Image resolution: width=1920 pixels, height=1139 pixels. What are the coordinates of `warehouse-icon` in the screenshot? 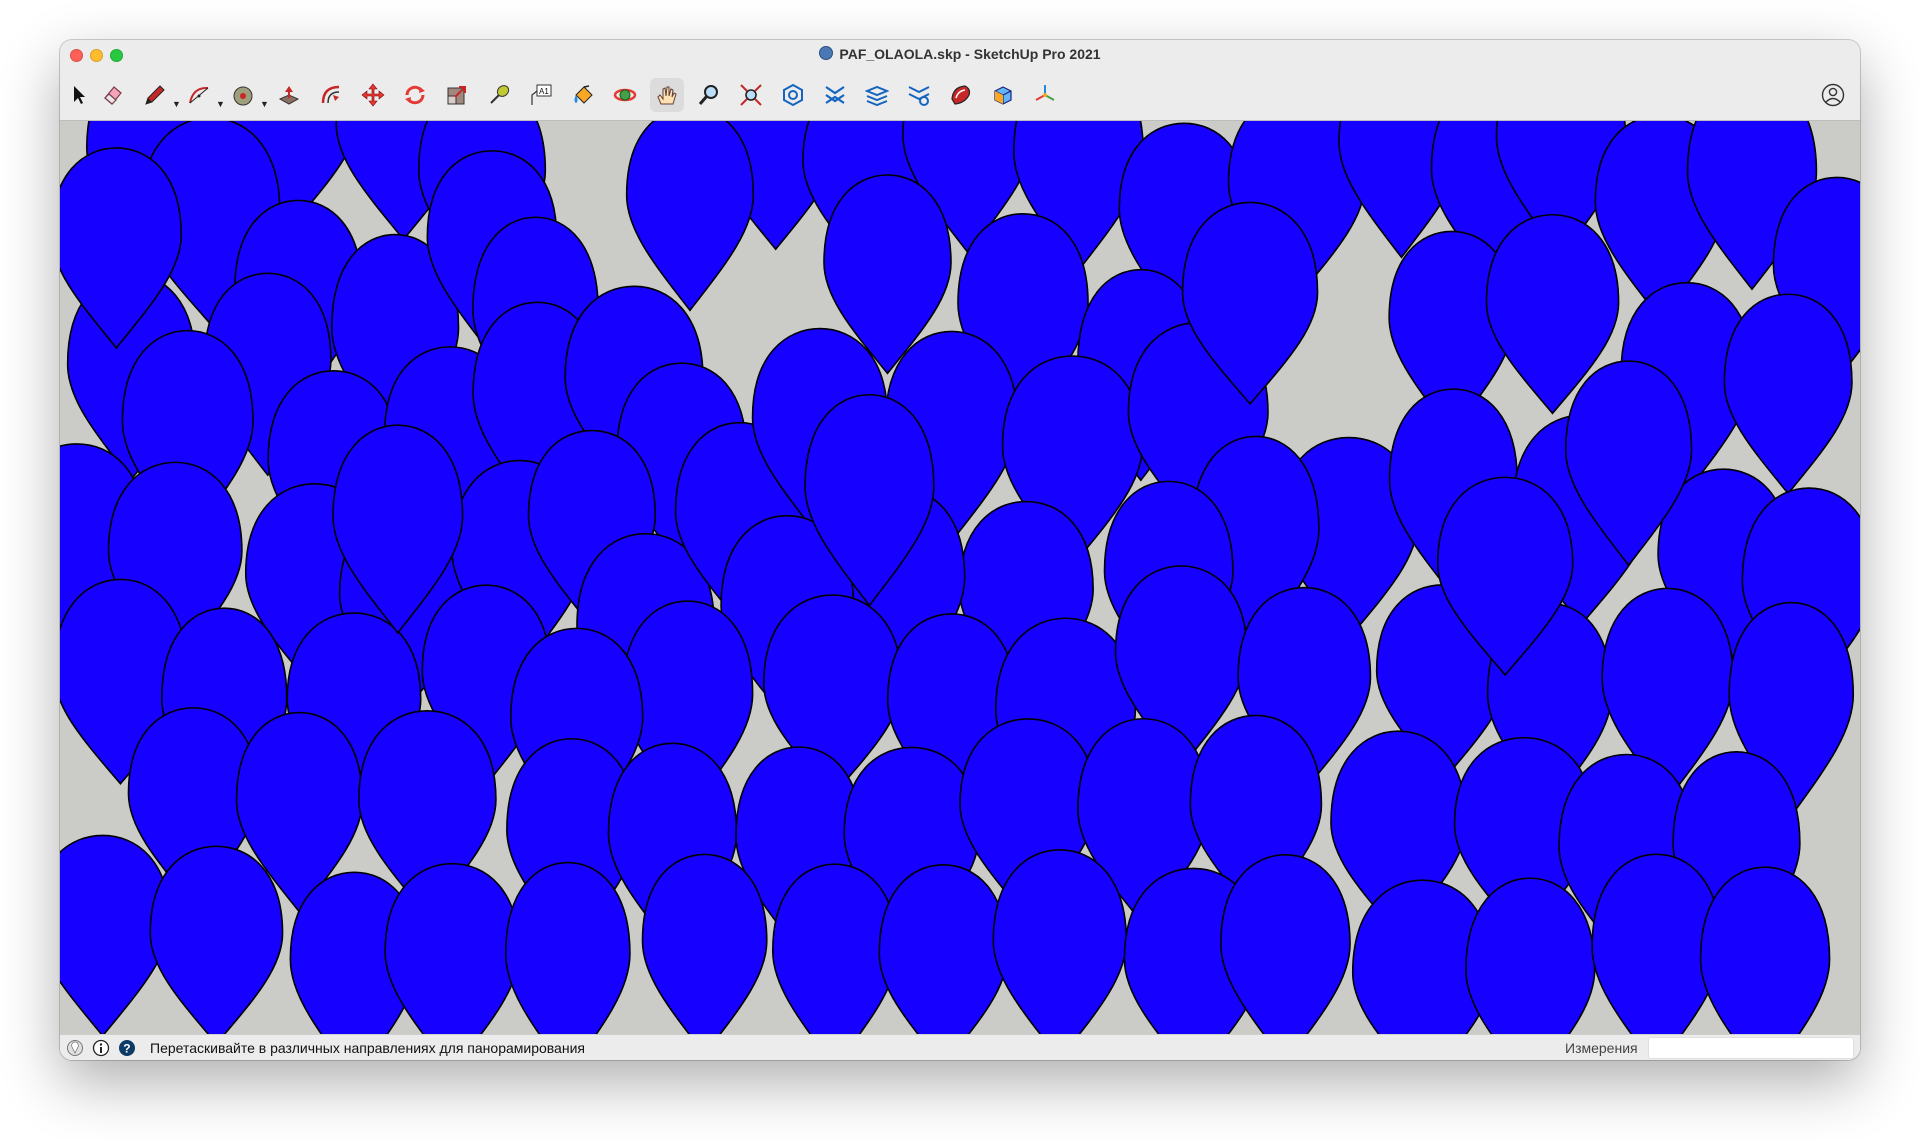 It's located at (793, 95).